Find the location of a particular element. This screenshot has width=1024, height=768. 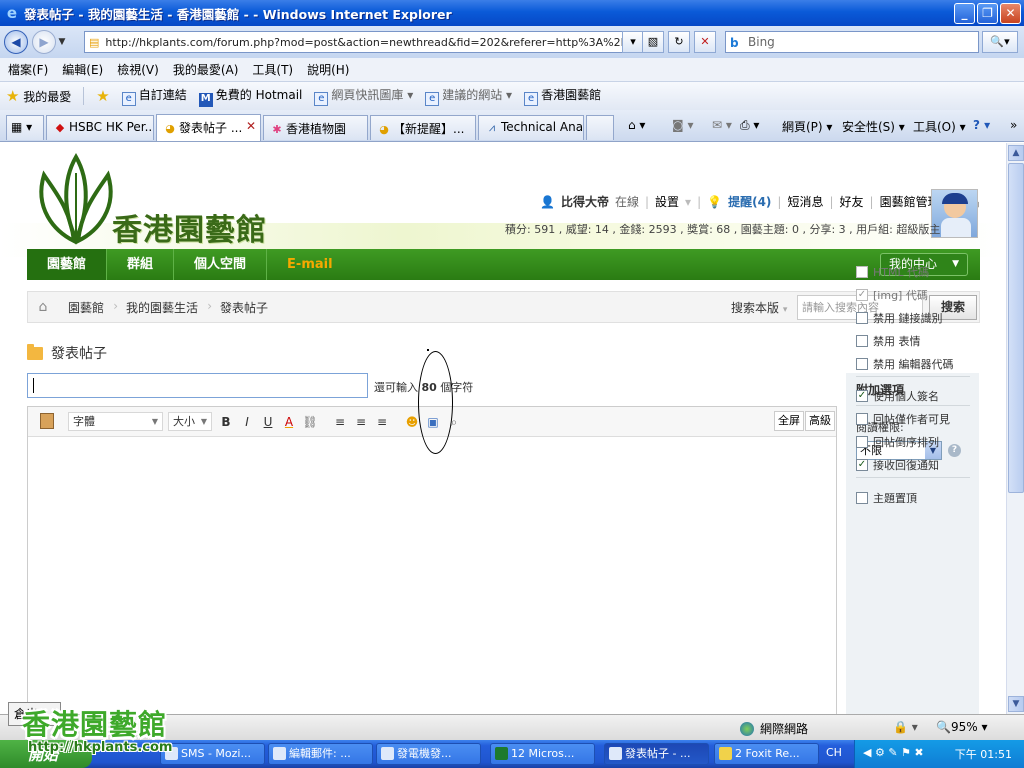

option-7: 回帖倒序排列 is located at coordinates (897, 442).